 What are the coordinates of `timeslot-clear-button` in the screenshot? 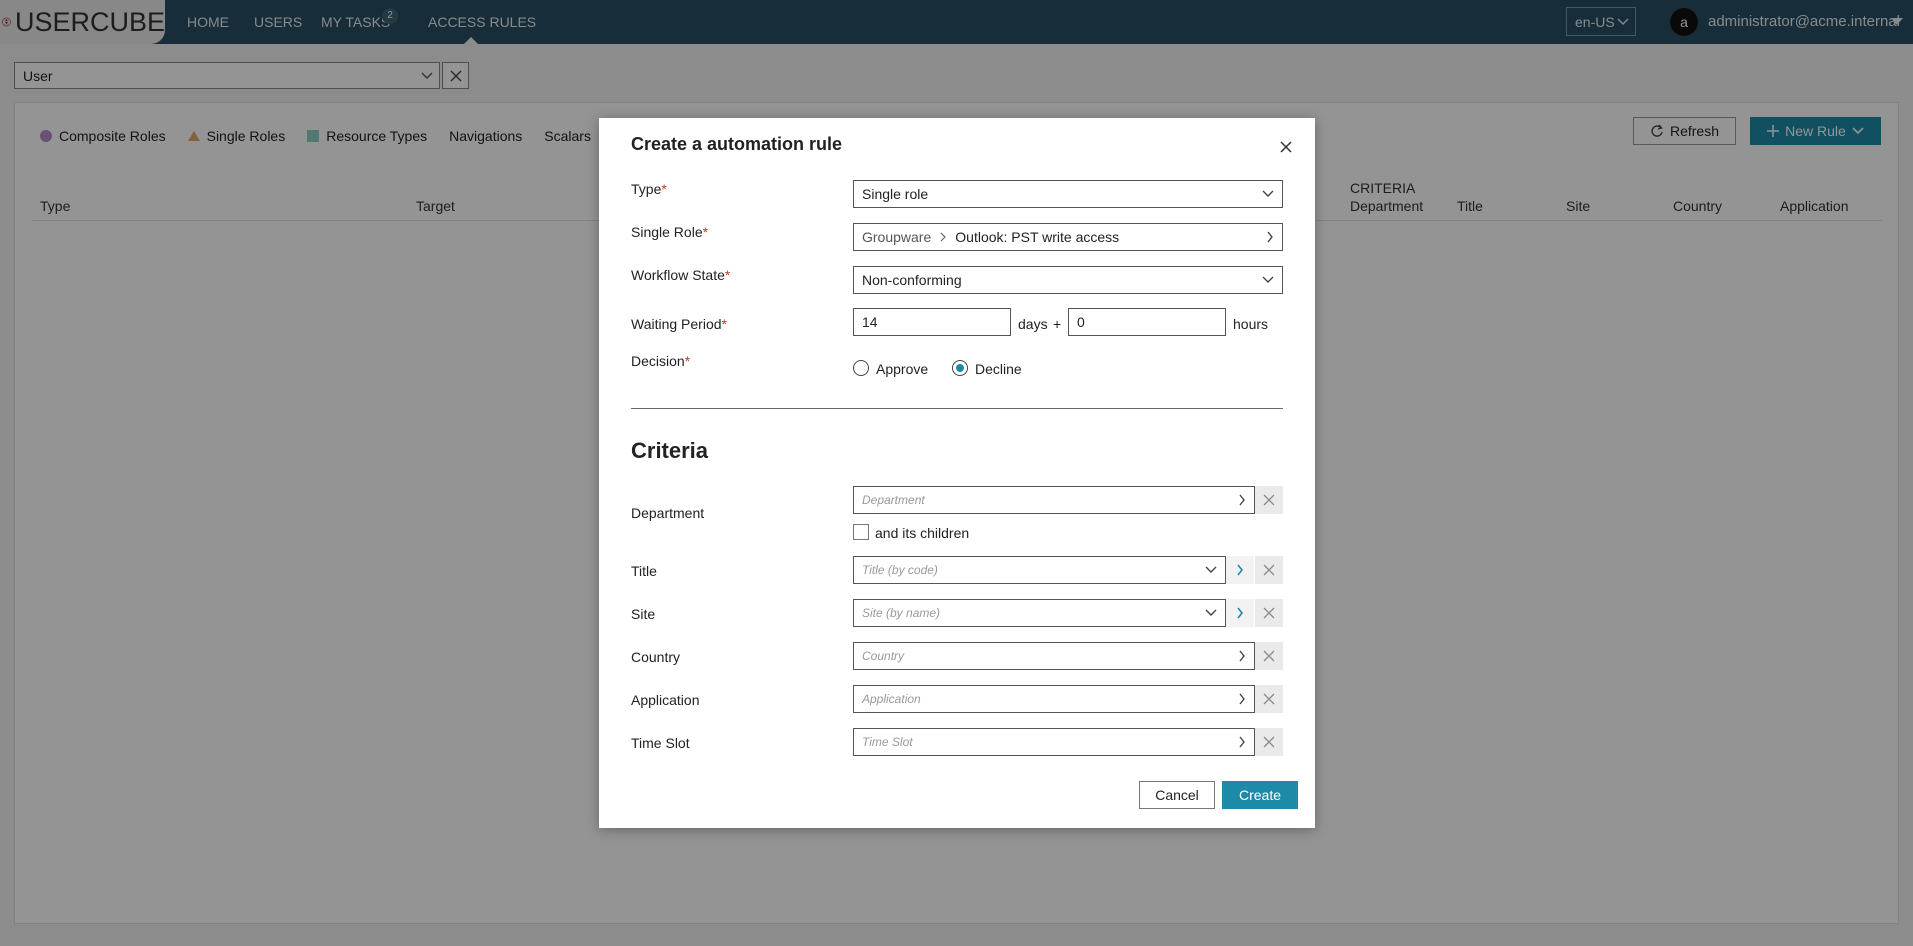 It's located at (1269, 742).